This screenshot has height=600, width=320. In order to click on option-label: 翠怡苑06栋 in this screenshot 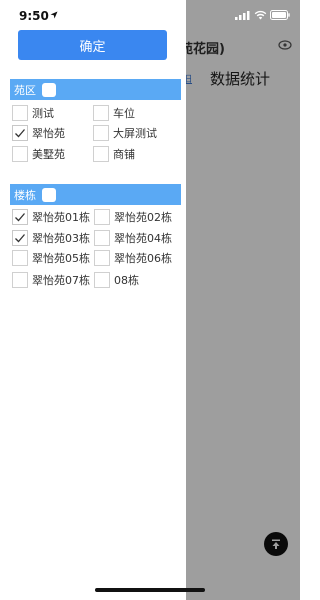, I will do `click(143, 258)`.